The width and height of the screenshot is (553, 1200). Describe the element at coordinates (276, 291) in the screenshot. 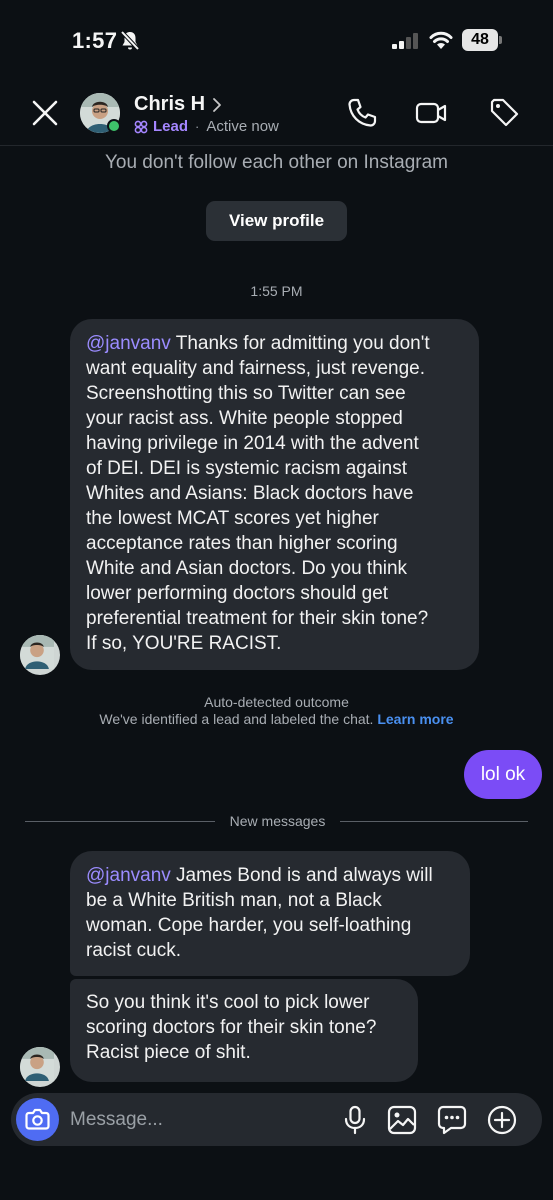

I see `message-timestamp: 1:55 PM` at that location.